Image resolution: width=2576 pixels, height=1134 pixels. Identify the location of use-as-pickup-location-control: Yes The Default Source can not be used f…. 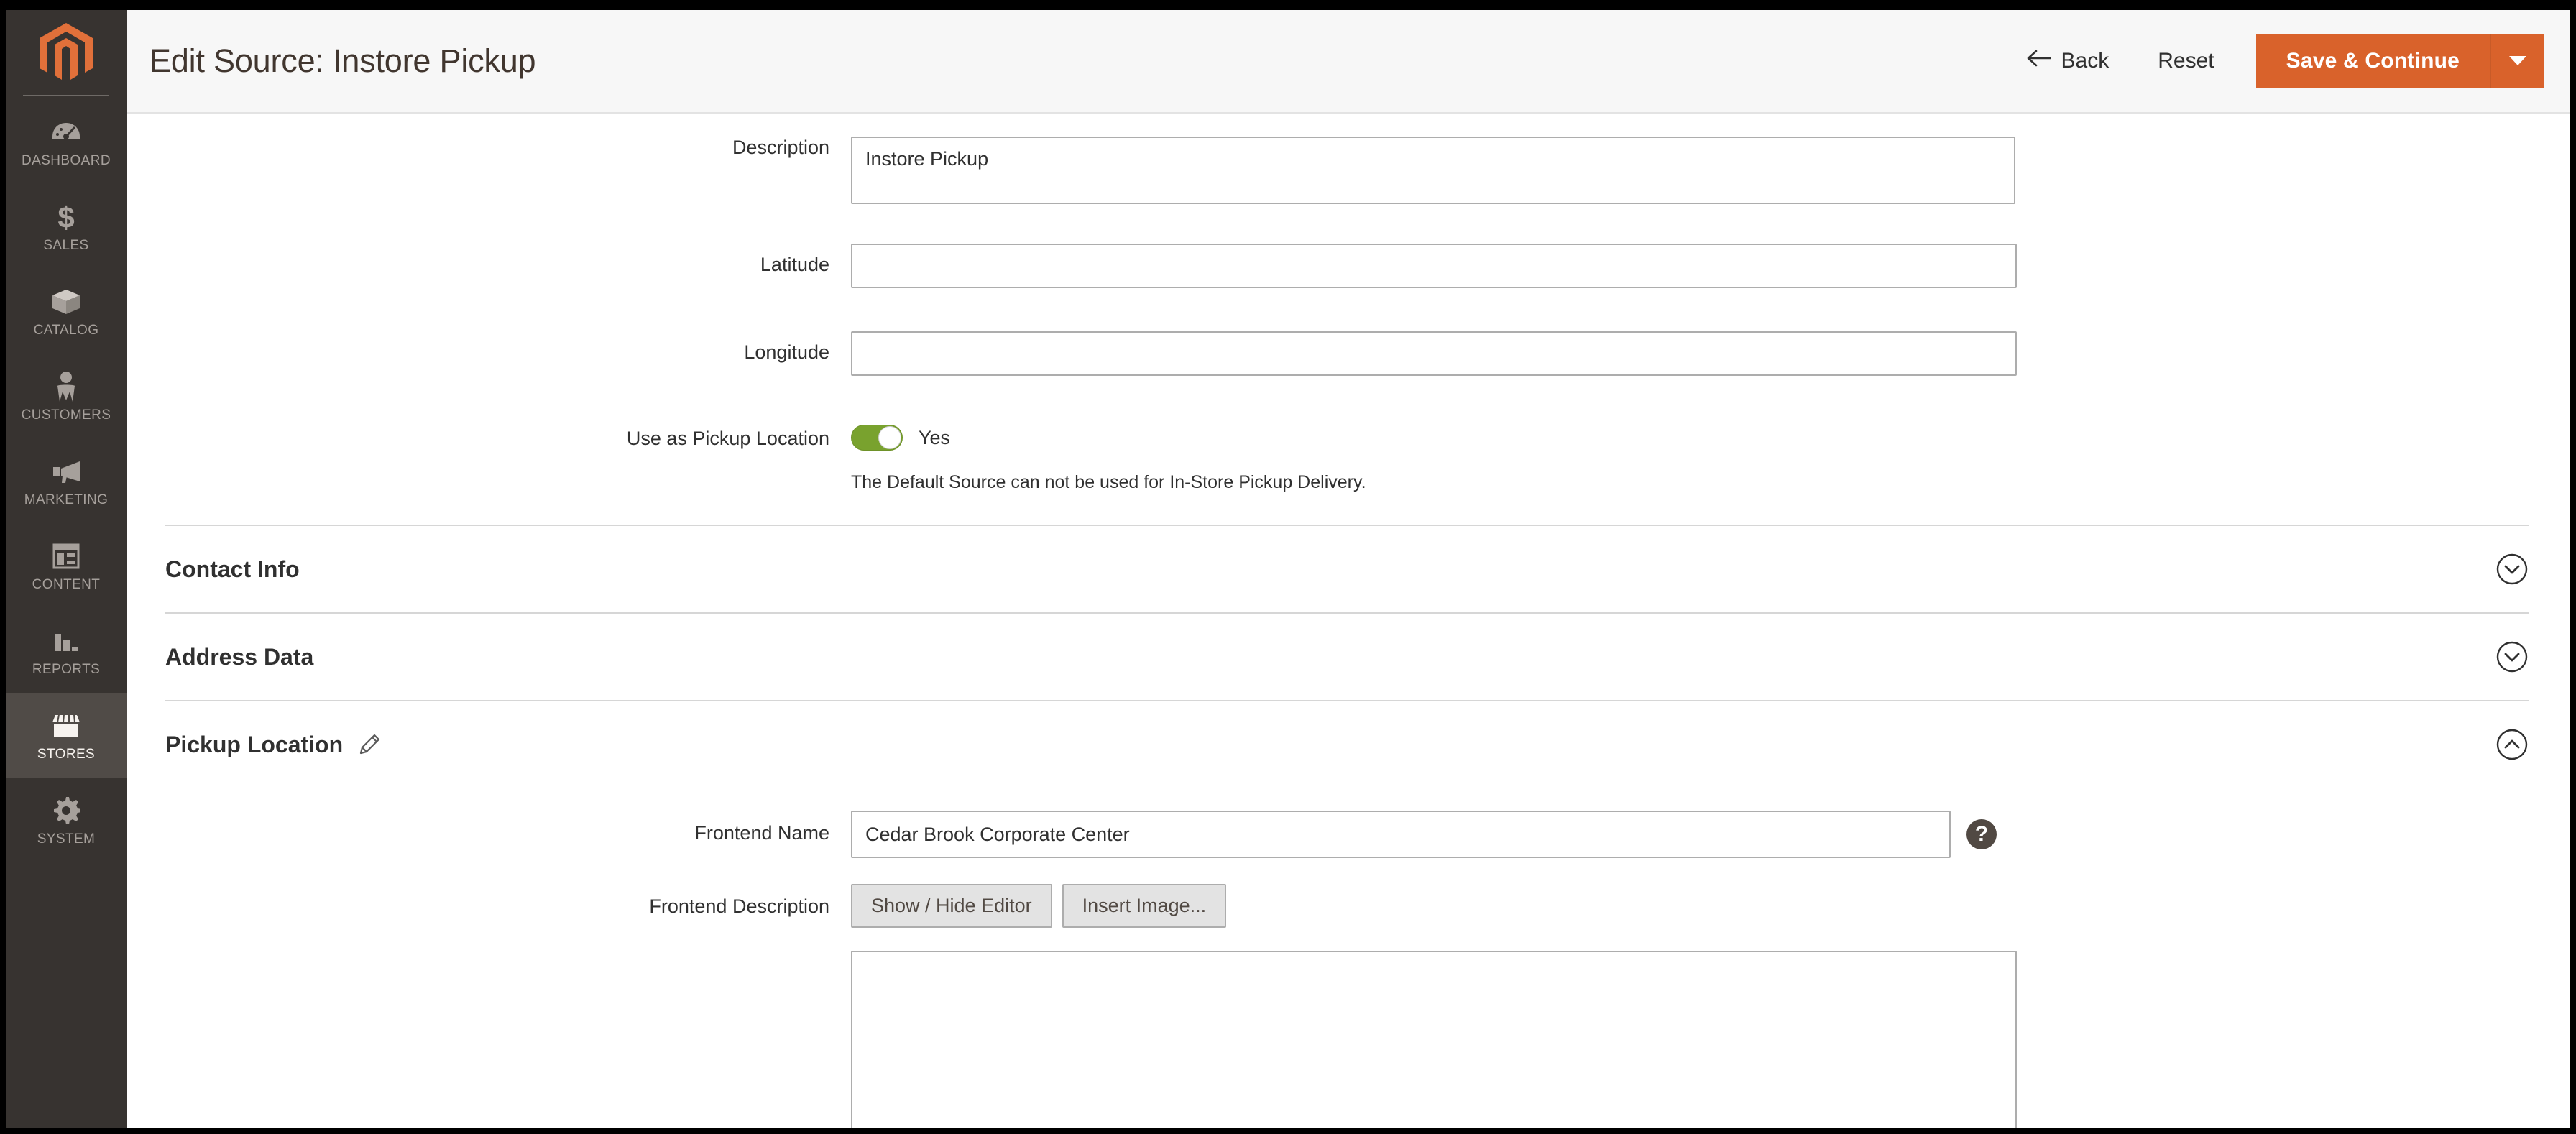
(1108, 459).